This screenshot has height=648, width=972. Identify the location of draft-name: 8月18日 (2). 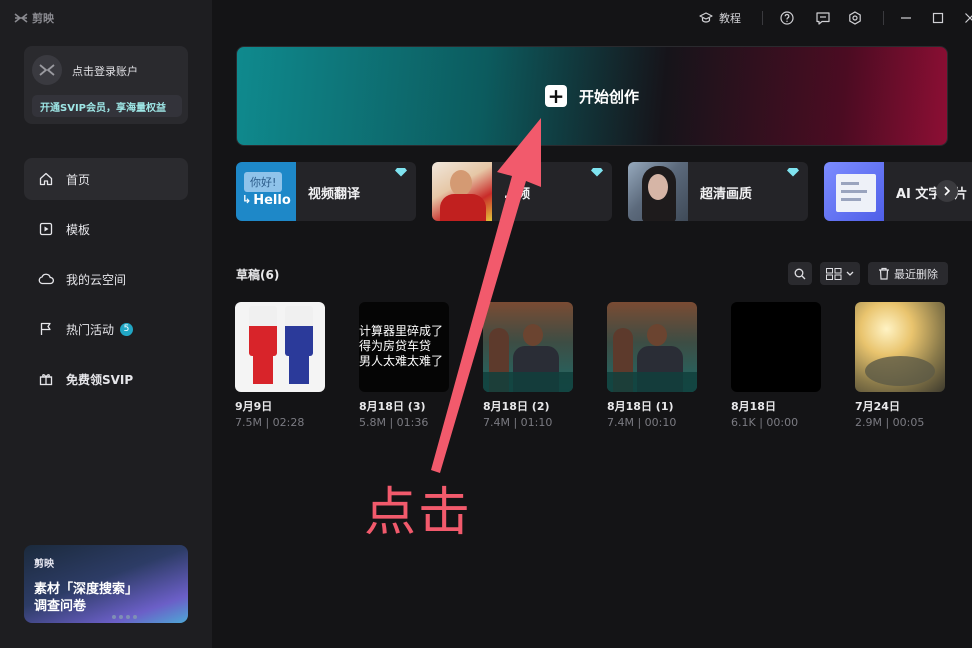
(516, 406).